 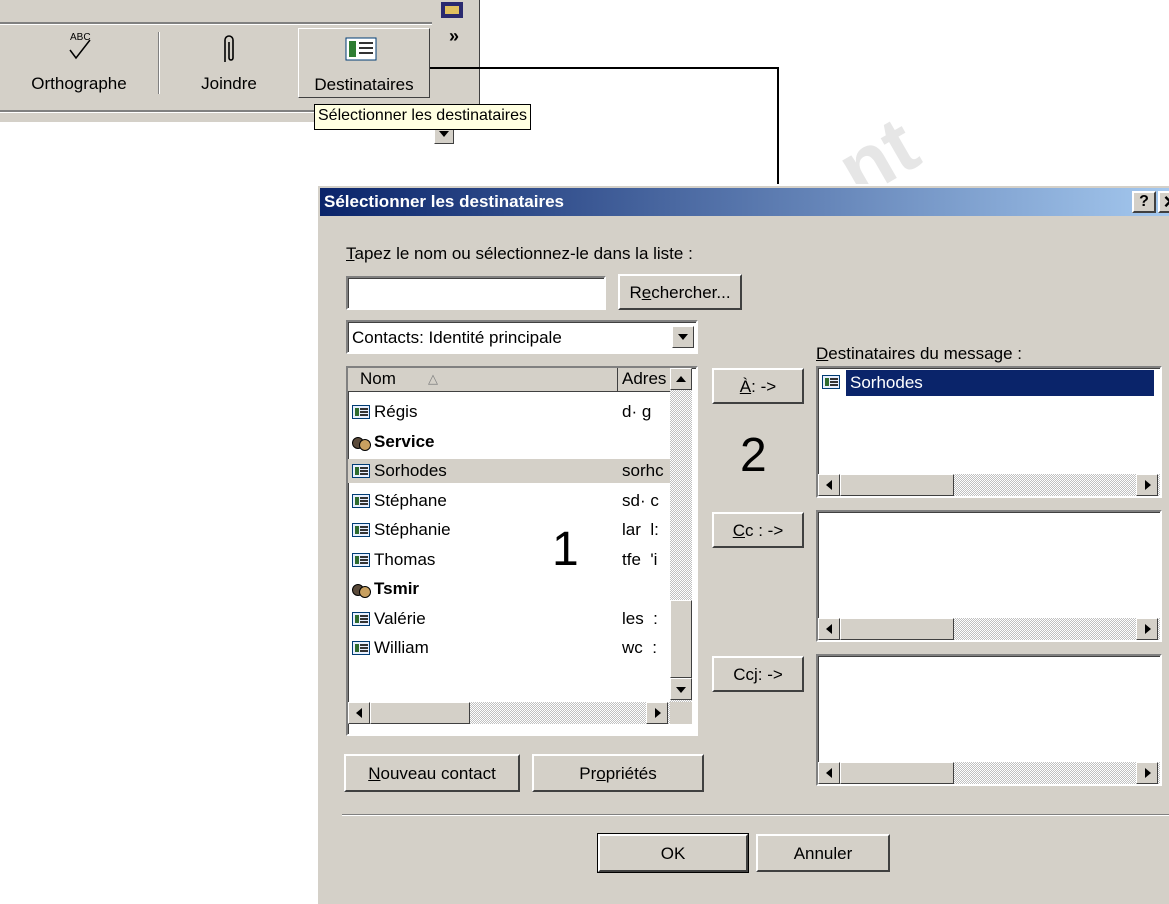 I want to click on new-contact-accel: N, so click(x=374, y=773).